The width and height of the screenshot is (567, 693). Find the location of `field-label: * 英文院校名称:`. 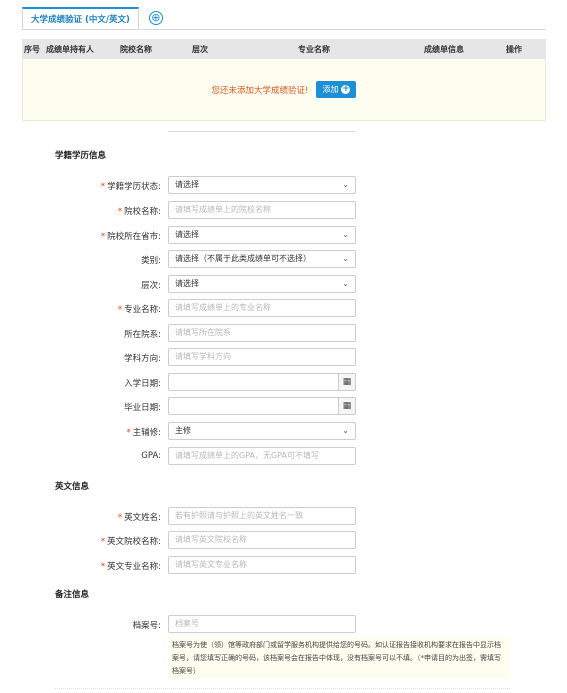

field-label: * 英文院校名称: is located at coordinates (131, 541).